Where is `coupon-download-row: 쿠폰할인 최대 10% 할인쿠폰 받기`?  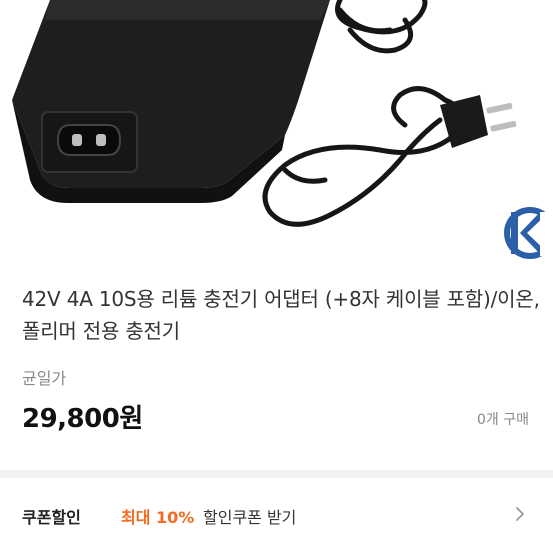 coupon-download-row: 쿠폰할인 최대 10% 할인쿠폰 받기 is located at coordinates (276, 515).